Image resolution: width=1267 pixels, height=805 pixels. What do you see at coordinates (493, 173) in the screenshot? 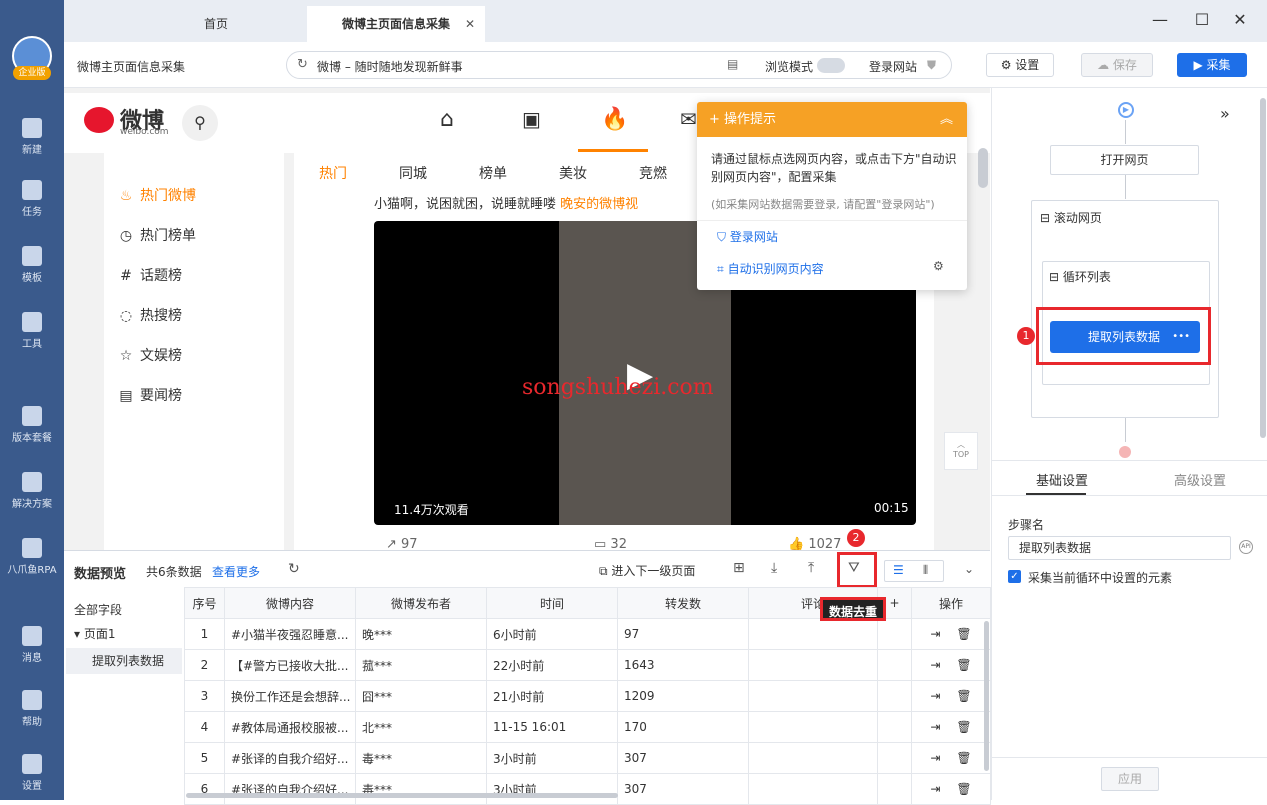
I see `subtab-rank: 榜单` at bounding box center [493, 173].